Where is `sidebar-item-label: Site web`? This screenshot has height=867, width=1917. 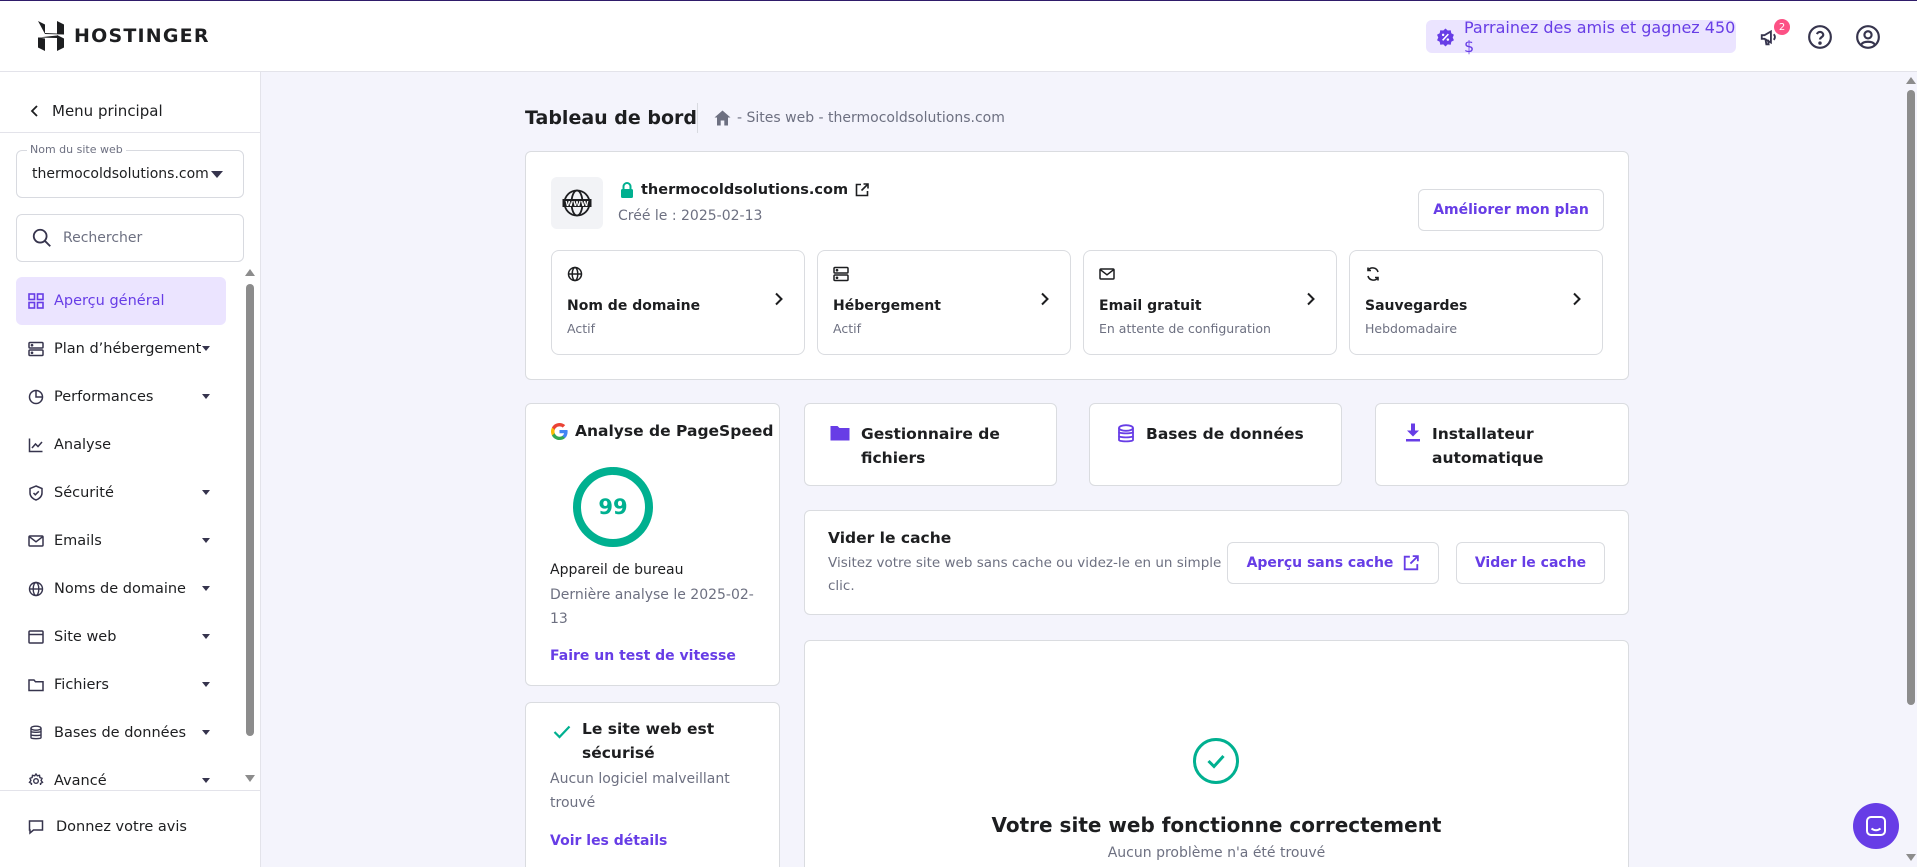
sidebar-item-label: Site web is located at coordinates (85, 637).